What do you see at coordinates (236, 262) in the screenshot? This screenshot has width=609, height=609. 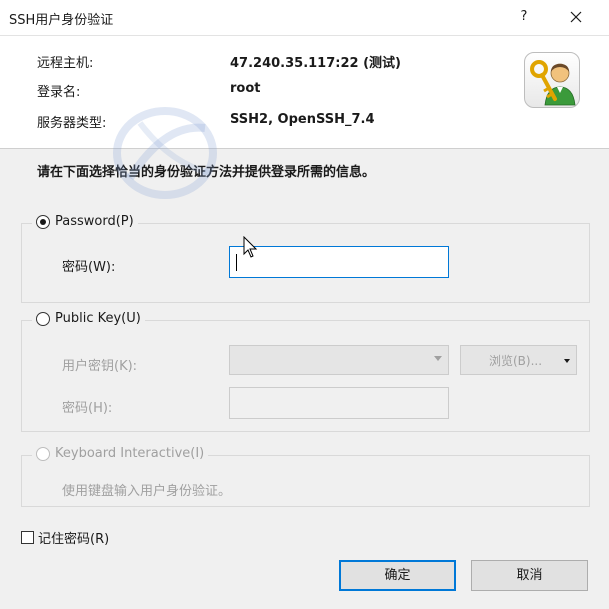 I see `text-caret` at bounding box center [236, 262].